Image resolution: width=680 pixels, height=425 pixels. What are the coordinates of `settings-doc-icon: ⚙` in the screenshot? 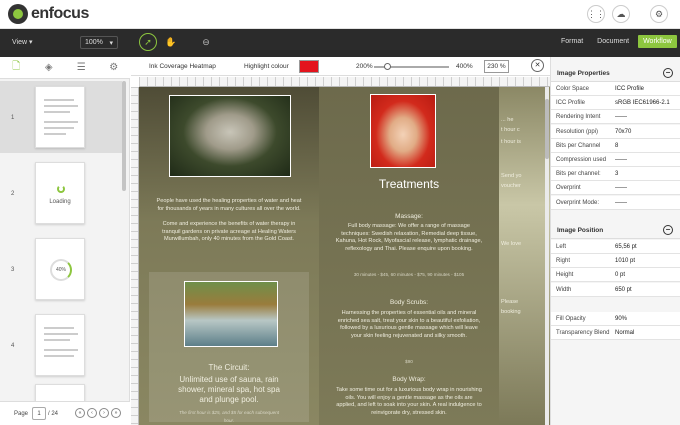 It's located at (114, 67).